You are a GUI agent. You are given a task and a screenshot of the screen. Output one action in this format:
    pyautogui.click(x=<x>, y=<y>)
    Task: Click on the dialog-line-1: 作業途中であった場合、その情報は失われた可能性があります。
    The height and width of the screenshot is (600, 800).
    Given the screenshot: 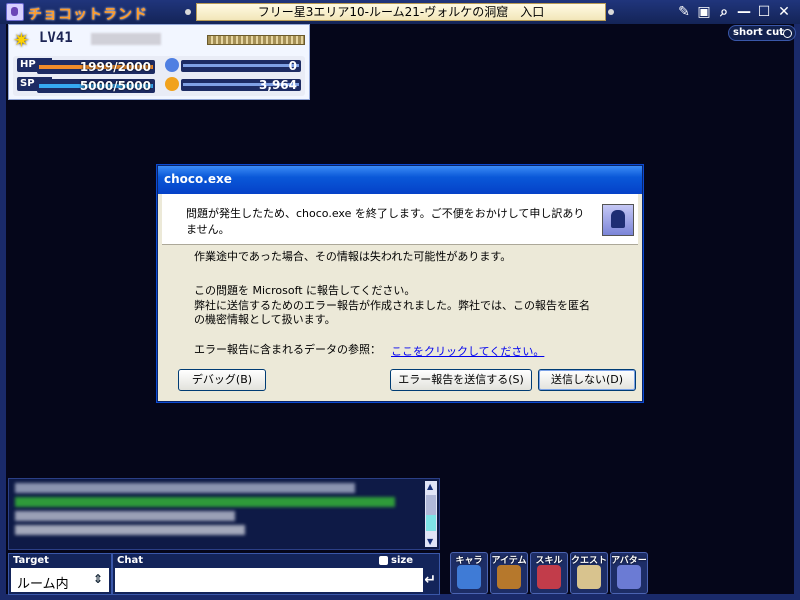 What is the action you would take?
    pyautogui.click(x=353, y=256)
    